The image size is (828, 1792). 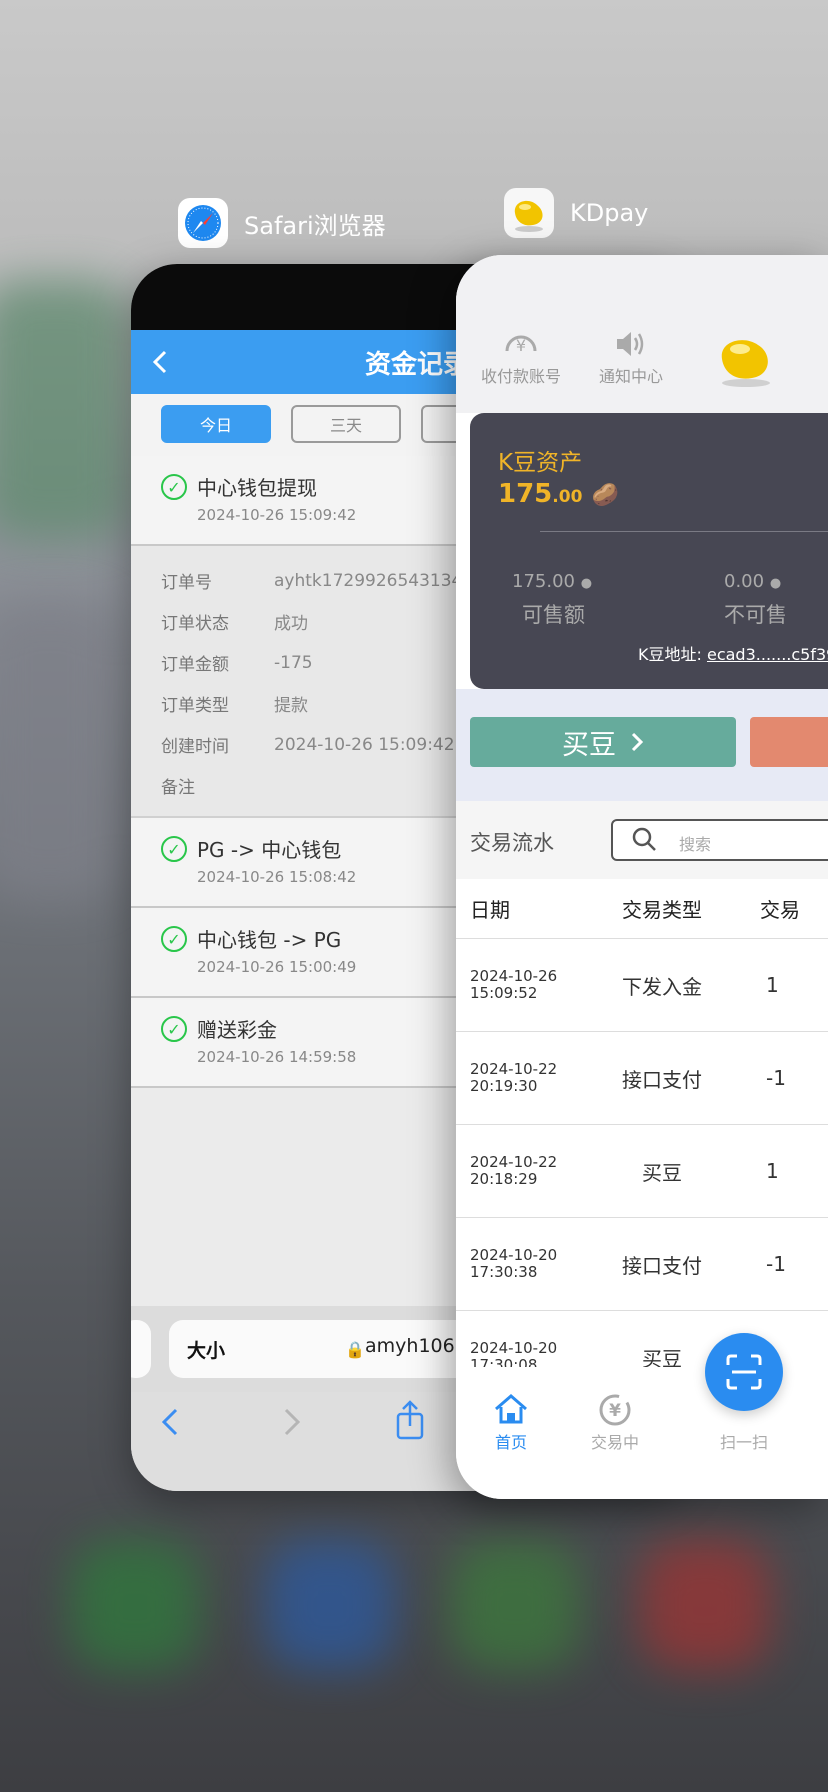 I want to click on search-input: 搜索, so click(x=719, y=840).